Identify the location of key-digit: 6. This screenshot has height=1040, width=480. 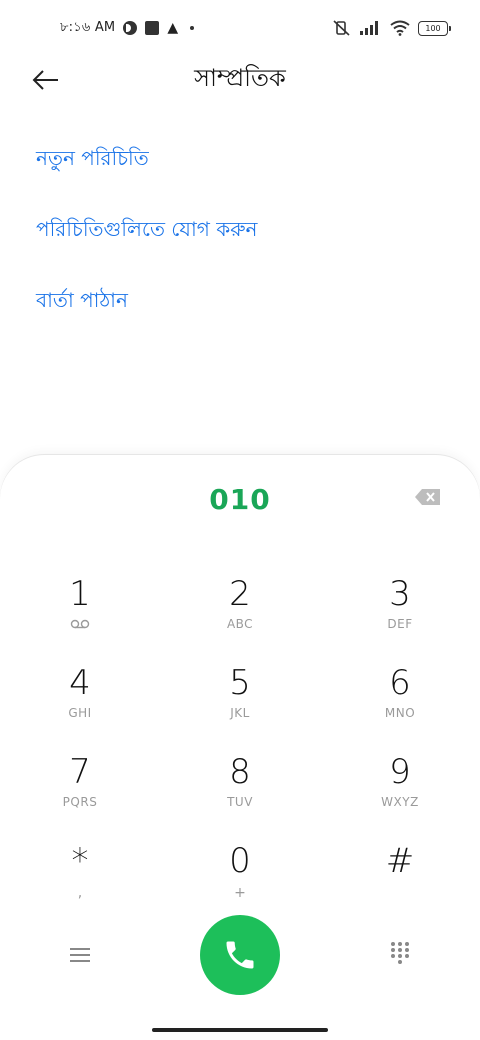
(400, 683).